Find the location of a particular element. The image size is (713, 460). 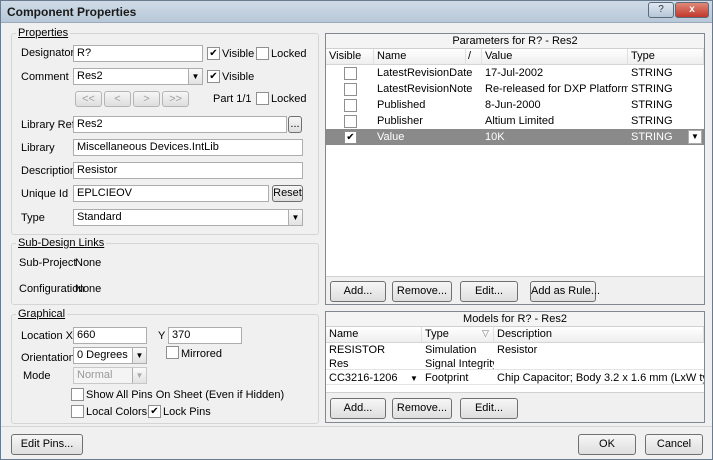

last-part-button: >> is located at coordinates (175, 99).